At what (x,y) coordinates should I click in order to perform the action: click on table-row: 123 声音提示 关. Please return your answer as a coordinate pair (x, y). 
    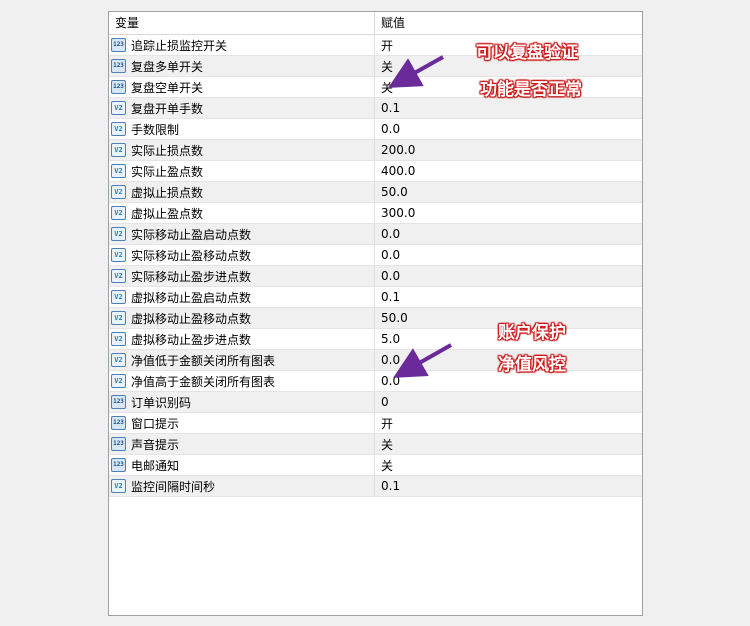
    Looking at the image, I should click on (375, 444).